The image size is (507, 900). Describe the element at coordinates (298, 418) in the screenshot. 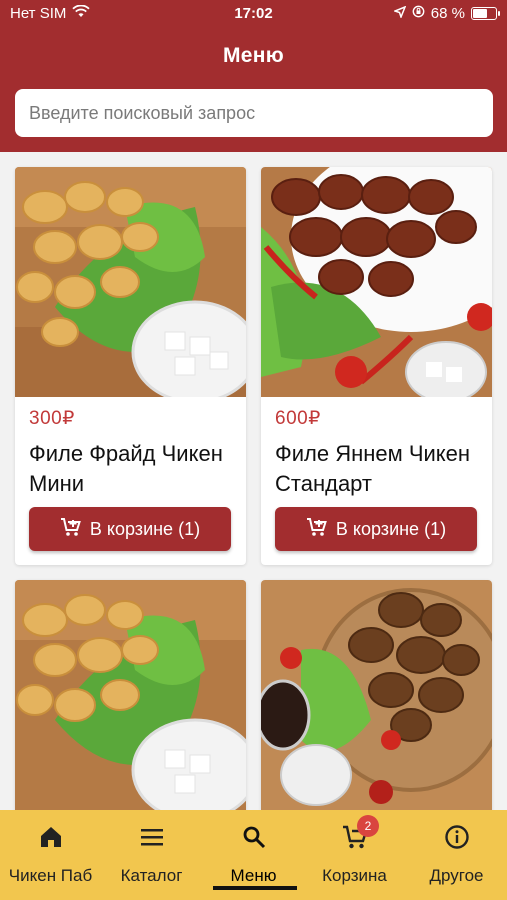

I see `product-price: 600₽` at that location.